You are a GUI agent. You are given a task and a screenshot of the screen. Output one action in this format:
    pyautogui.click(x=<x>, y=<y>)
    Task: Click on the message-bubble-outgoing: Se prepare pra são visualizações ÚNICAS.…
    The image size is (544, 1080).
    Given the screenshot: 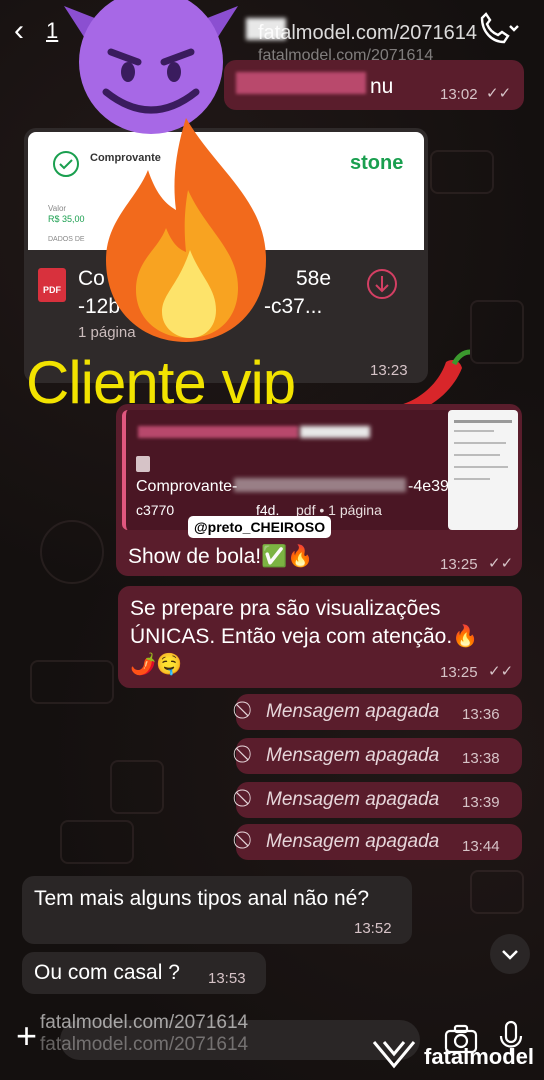 What is the action you would take?
    pyautogui.click(x=320, y=637)
    